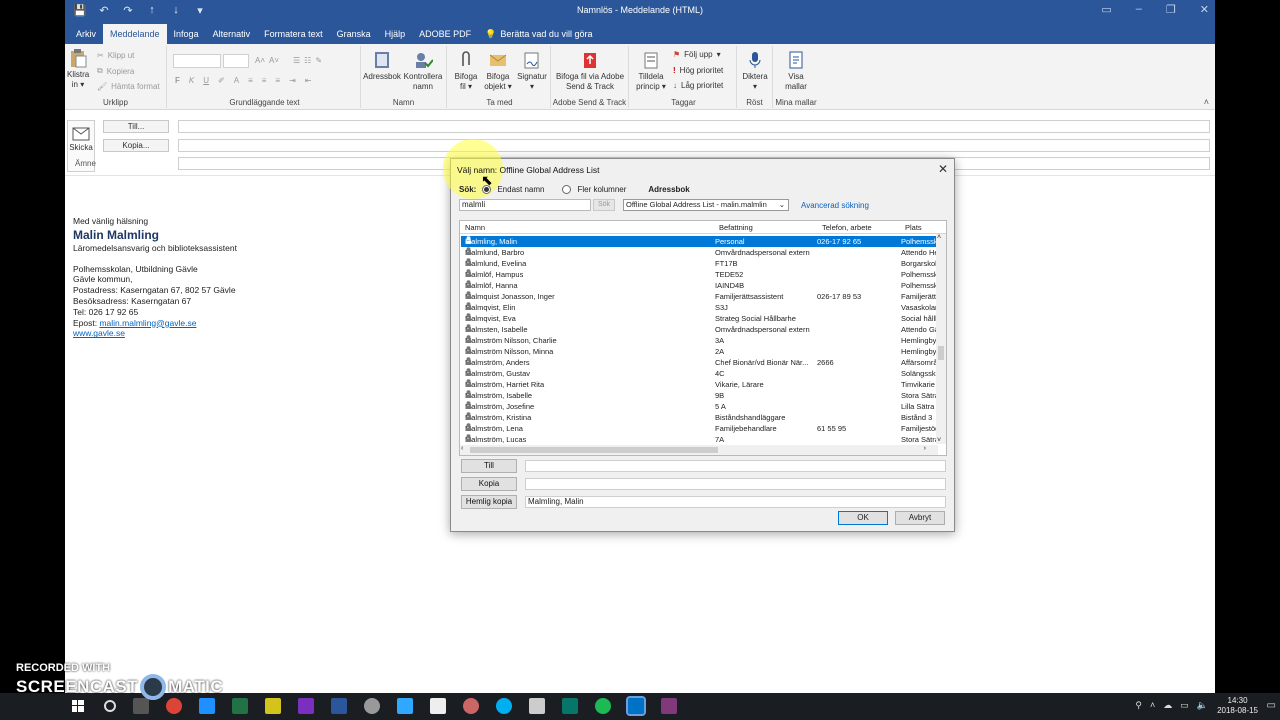 Image resolution: width=1280 pixels, height=720 pixels. What do you see at coordinates (191, 80) in the screenshot?
I see `italic-button: K` at bounding box center [191, 80].